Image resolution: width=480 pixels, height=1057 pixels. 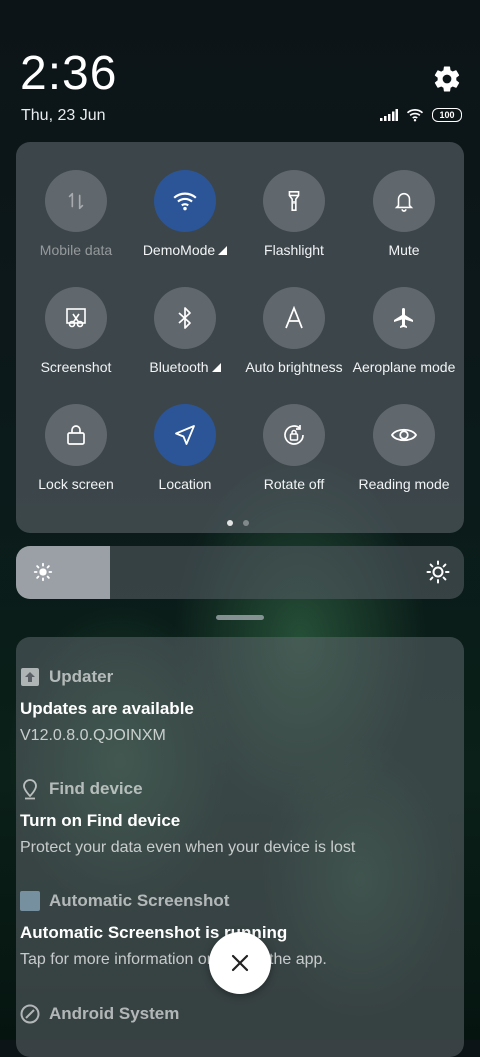 I want to click on settings-gear-icon, so click(x=447, y=79).